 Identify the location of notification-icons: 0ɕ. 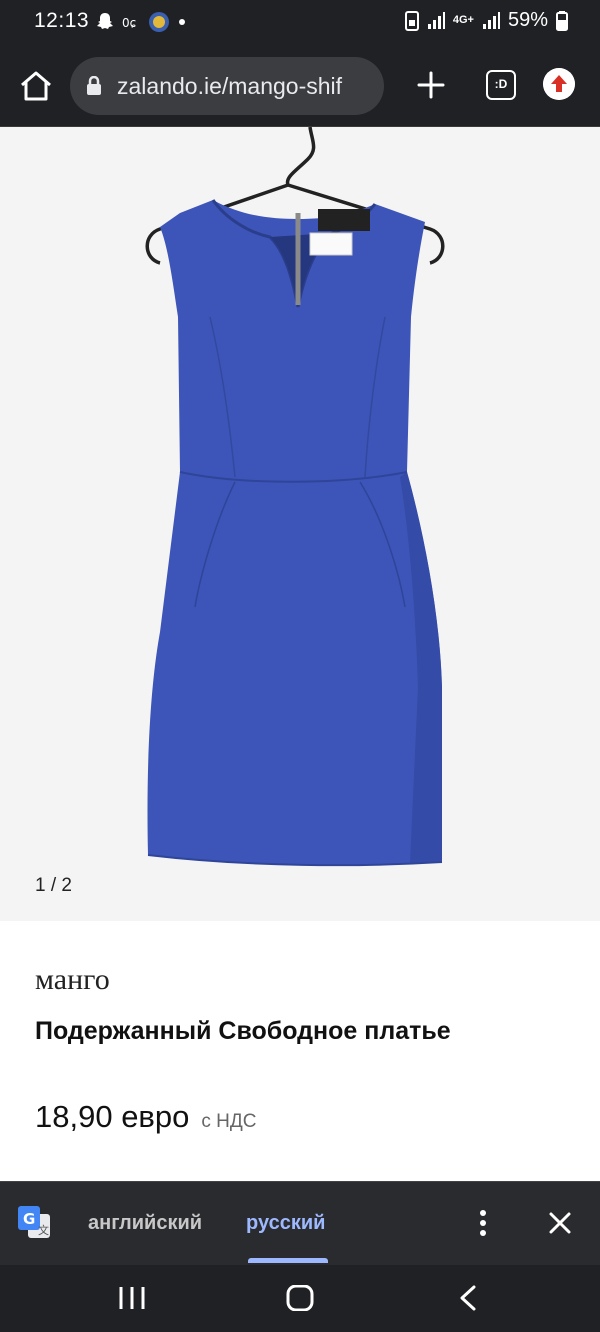
(141, 22).